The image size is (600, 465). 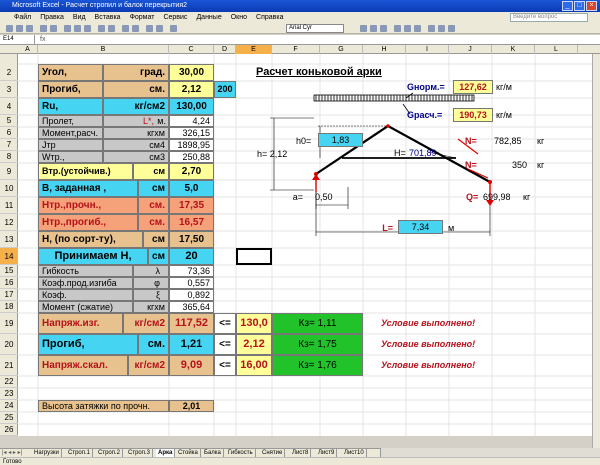 What do you see at coordinates (135, 28) in the screenshot?
I see `sort-icon` at bounding box center [135, 28].